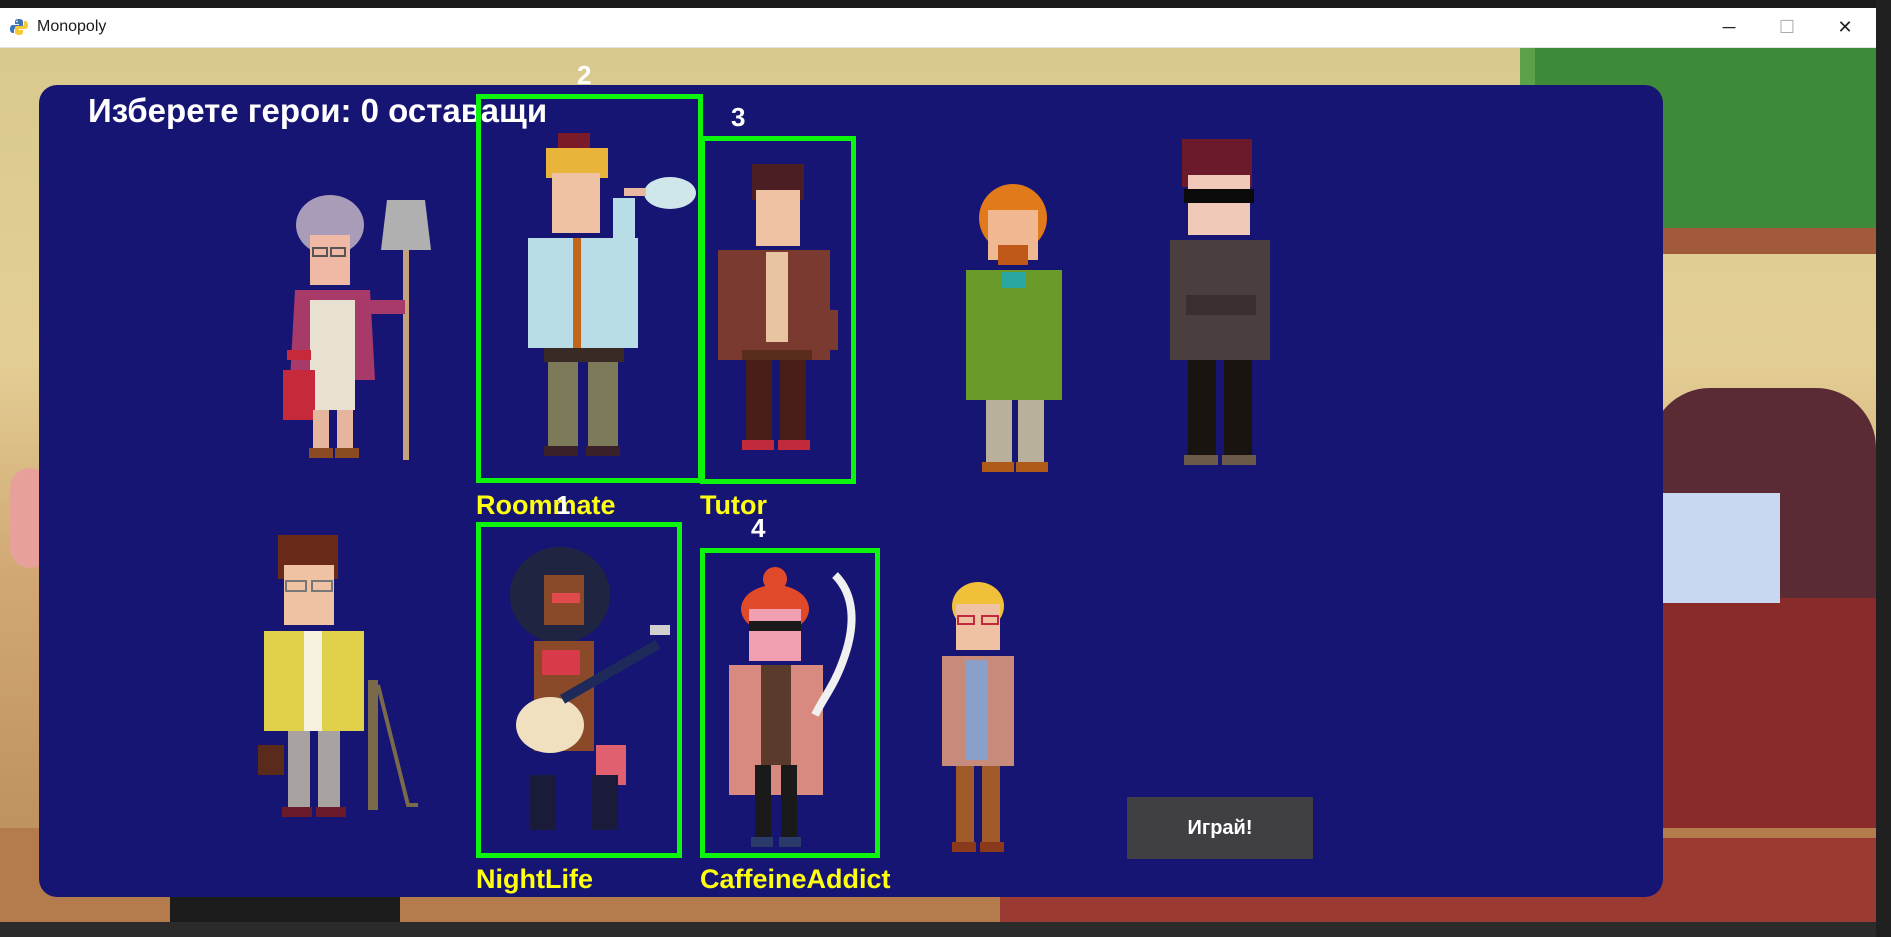  What do you see at coordinates (795, 707) in the screenshot?
I see `hero-caffeineaddict` at bounding box center [795, 707].